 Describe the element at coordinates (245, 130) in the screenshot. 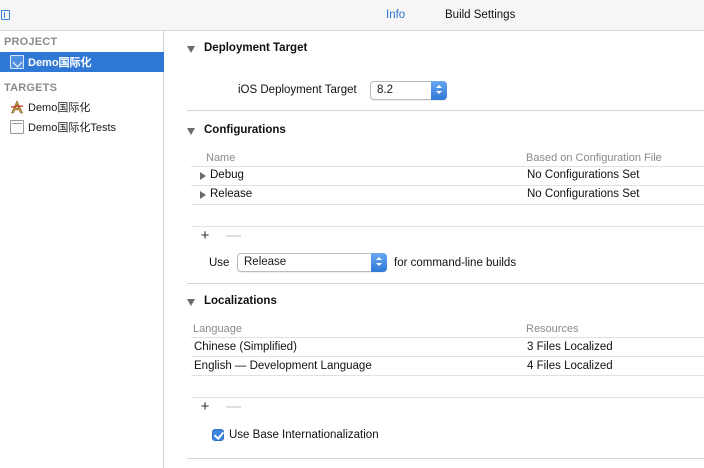

I see `configurations-section-title: Configurations` at that location.